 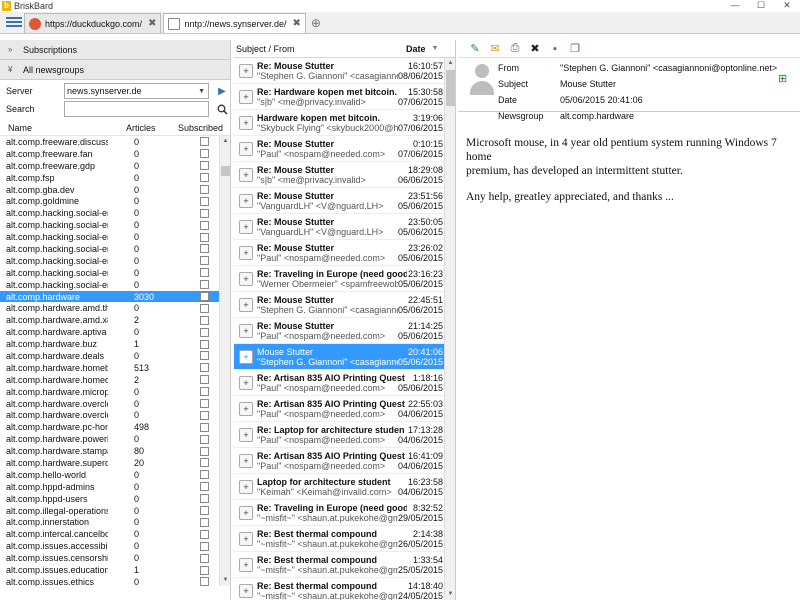 I want to click on save-icon: ▪, so click(x=555, y=49).